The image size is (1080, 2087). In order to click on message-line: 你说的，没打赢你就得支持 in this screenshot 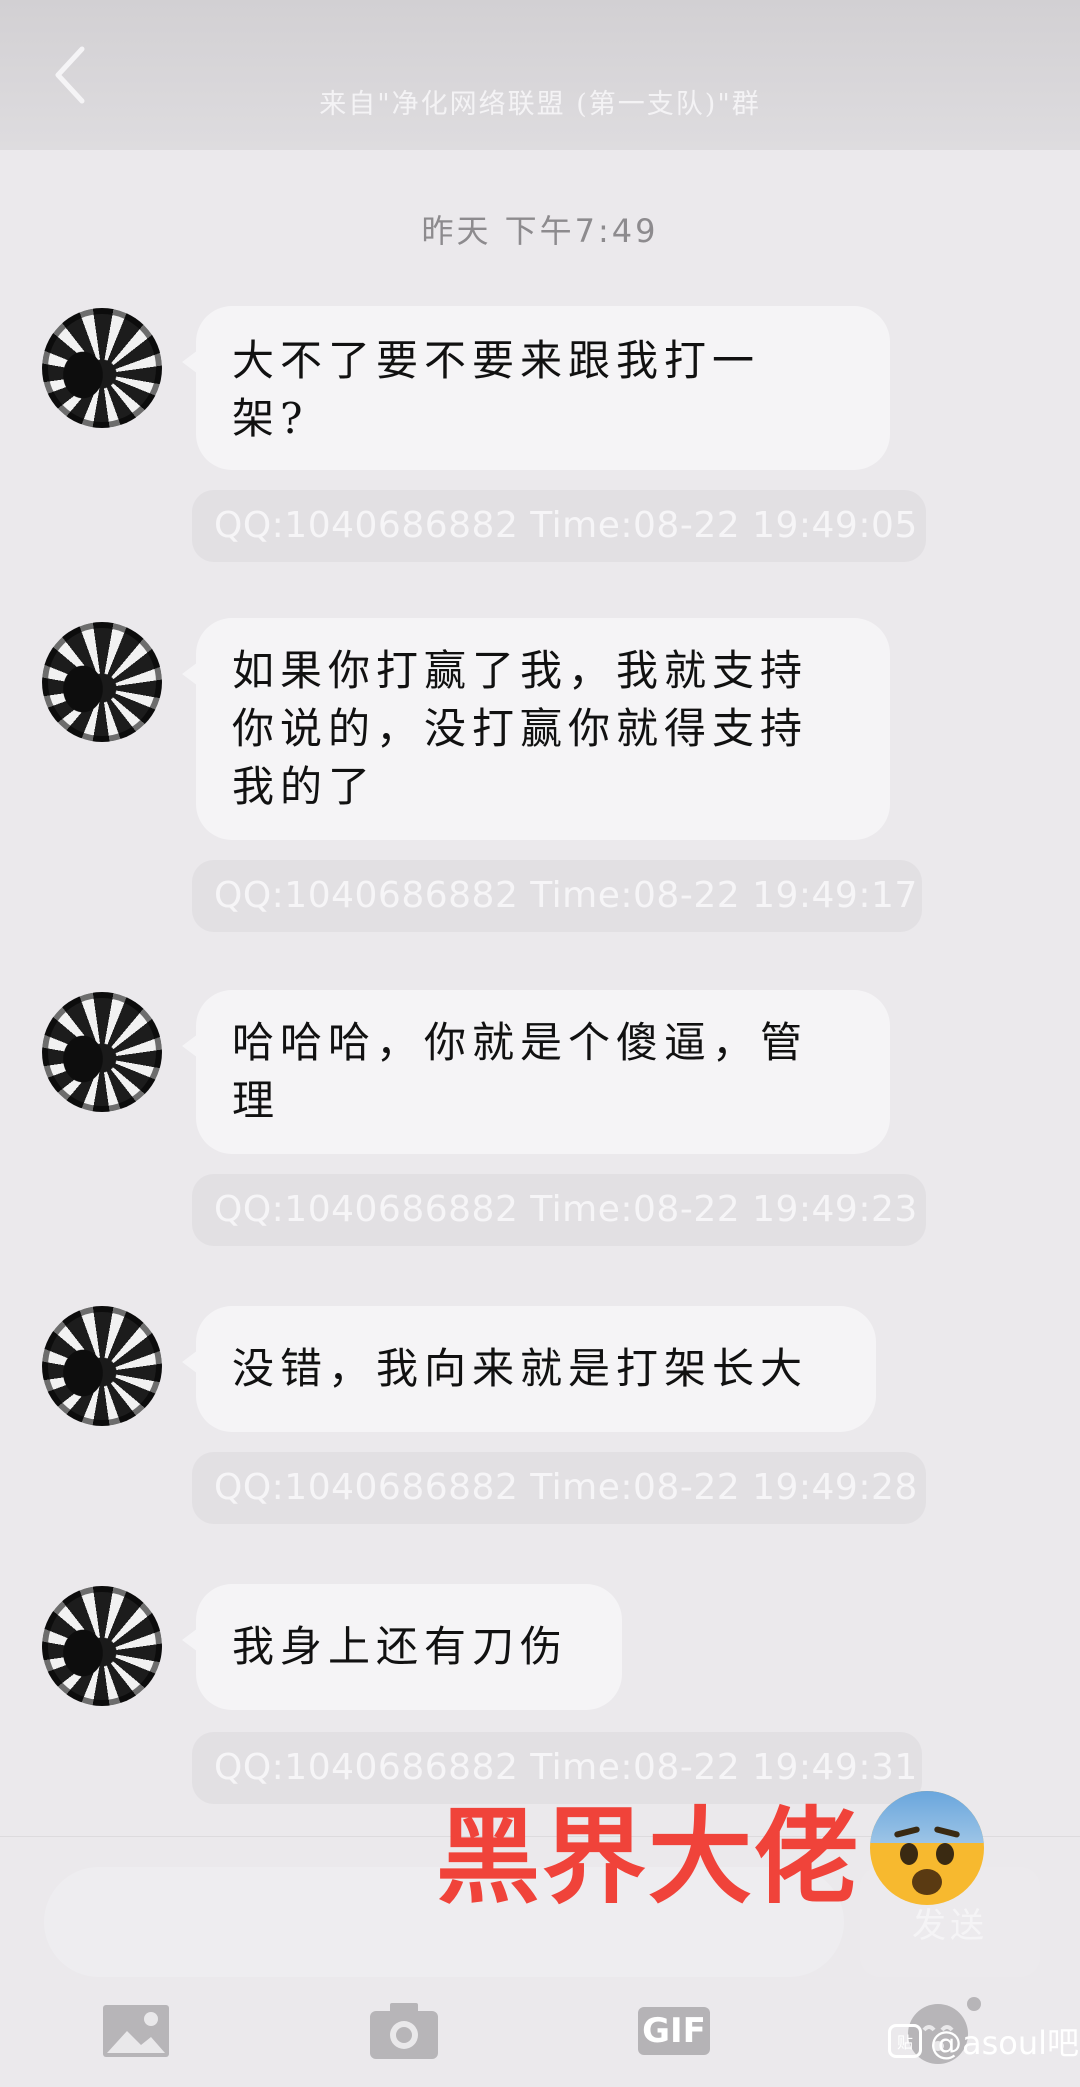, I will do `click(520, 728)`.